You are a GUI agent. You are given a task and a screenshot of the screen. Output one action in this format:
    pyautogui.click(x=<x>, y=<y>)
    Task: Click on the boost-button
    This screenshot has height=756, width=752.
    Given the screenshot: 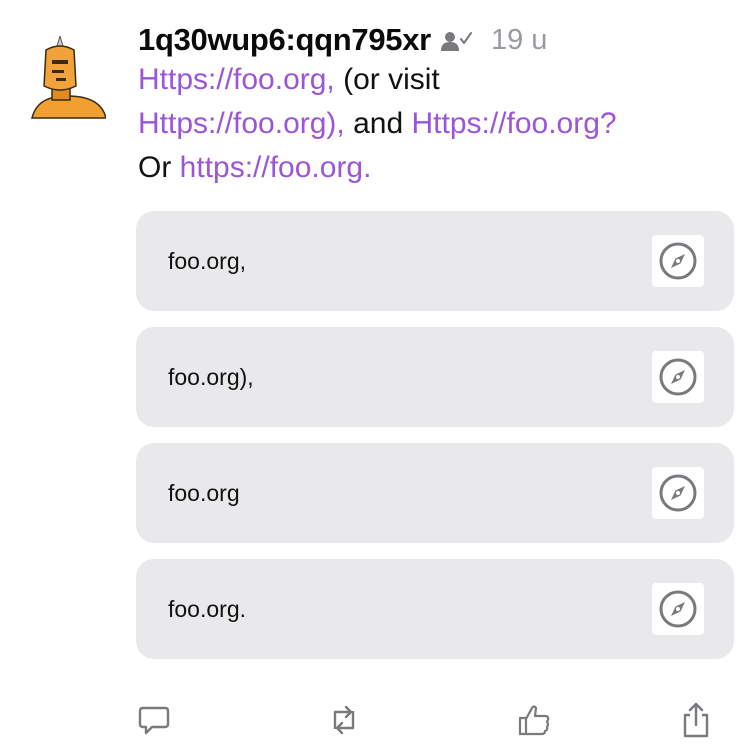 What is the action you would take?
    pyautogui.click(x=344, y=720)
    